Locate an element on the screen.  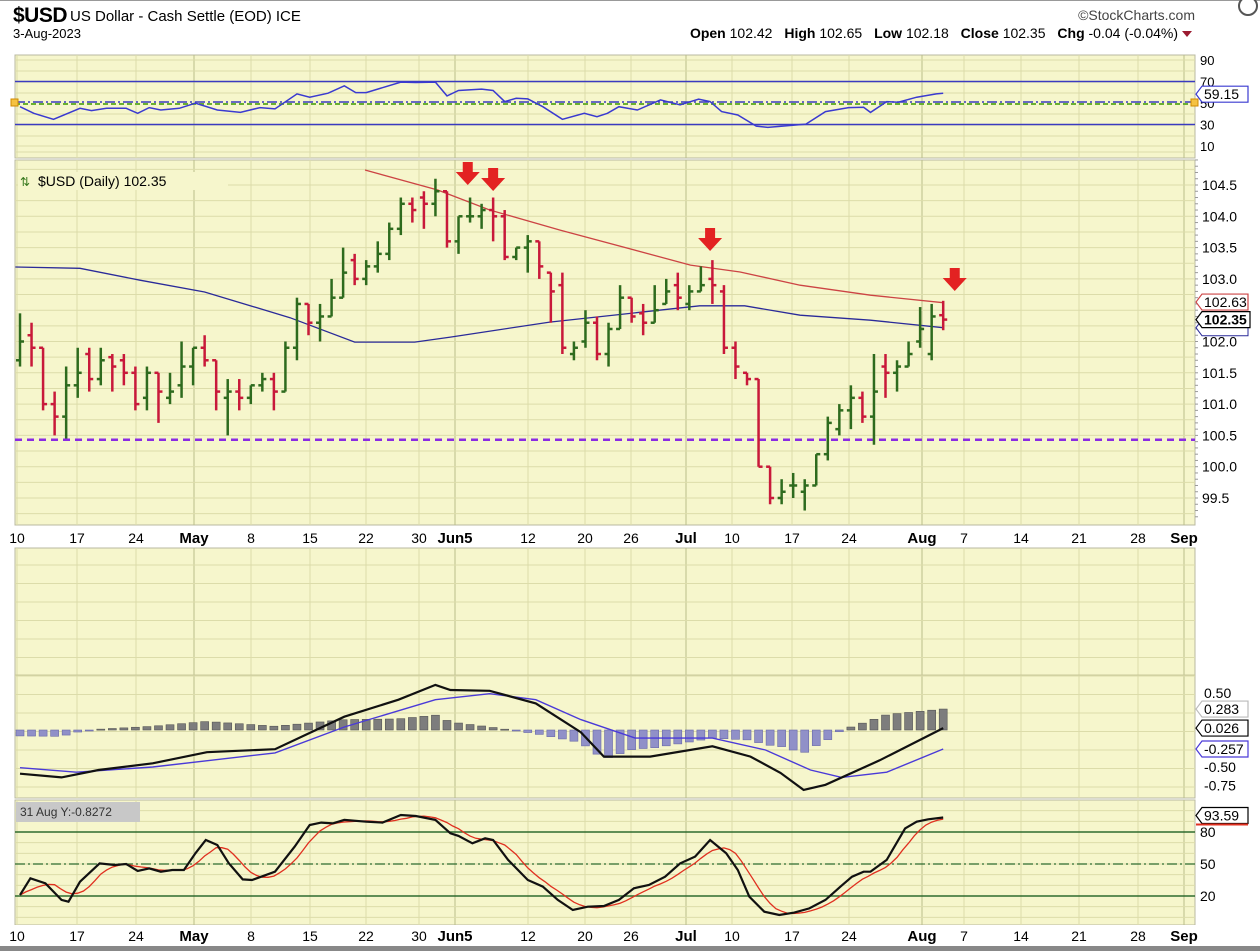
bottom-date-label: 28 is located at coordinates (1138, 936).